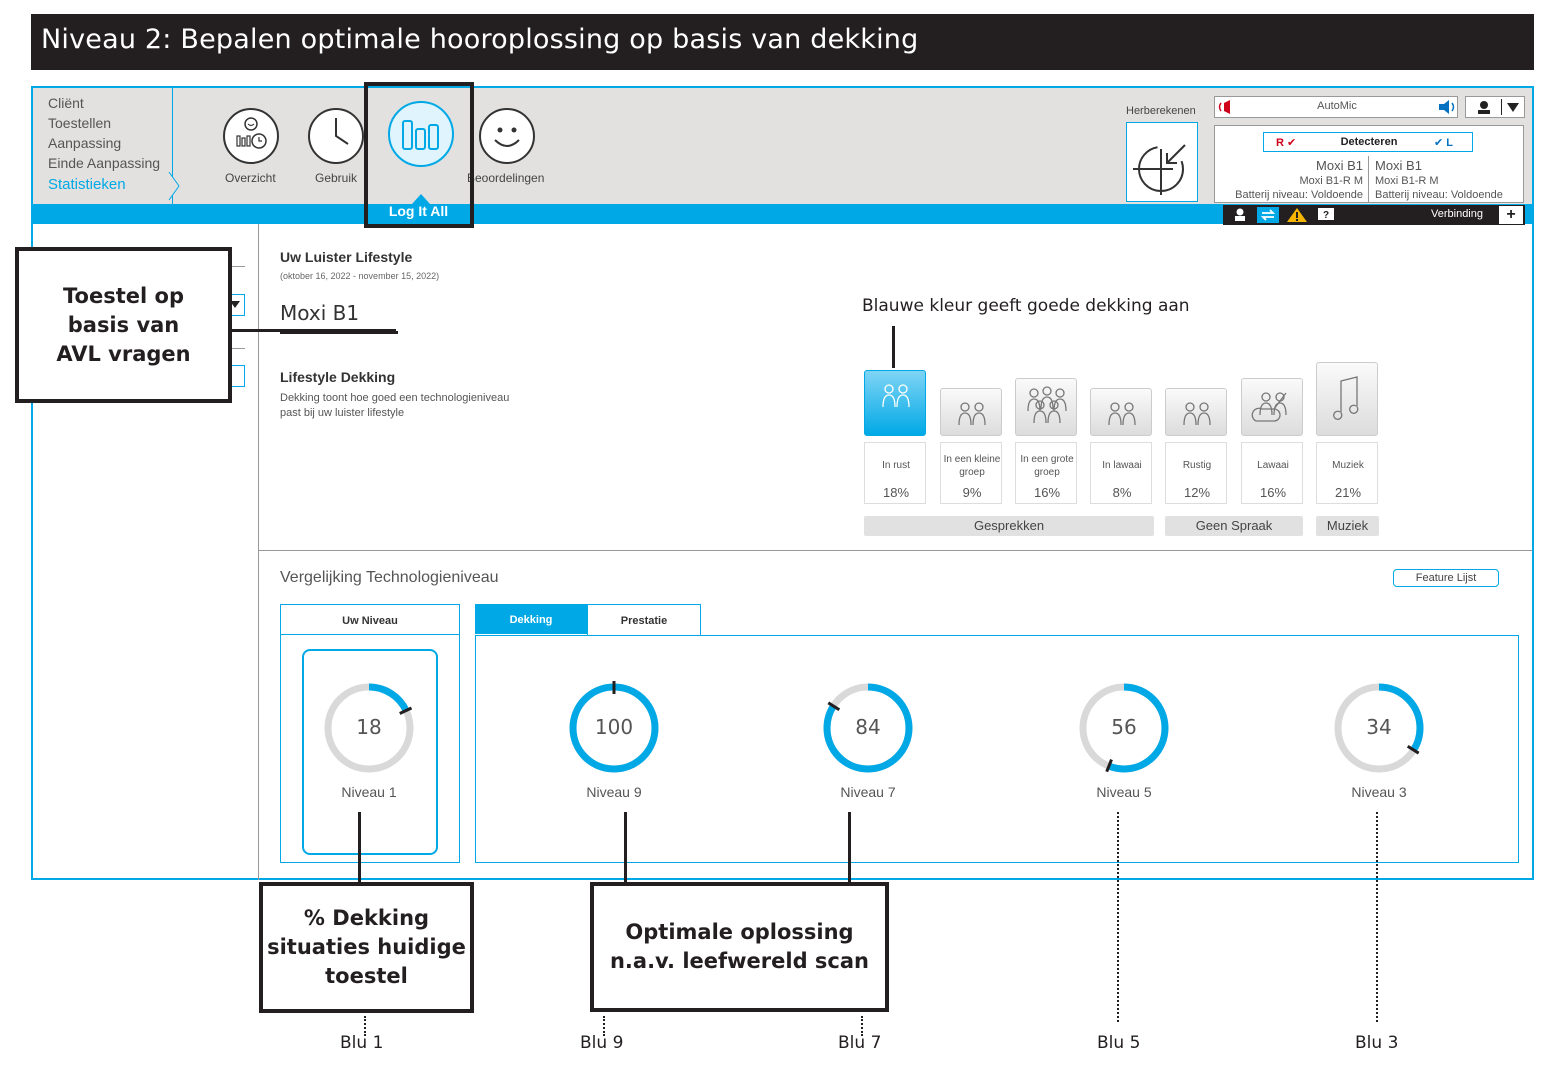 This screenshot has width=1550, height=1079. What do you see at coordinates (531, 619) in the screenshot?
I see `tab-dekking: Dekking` at bounding box center [531, 619].